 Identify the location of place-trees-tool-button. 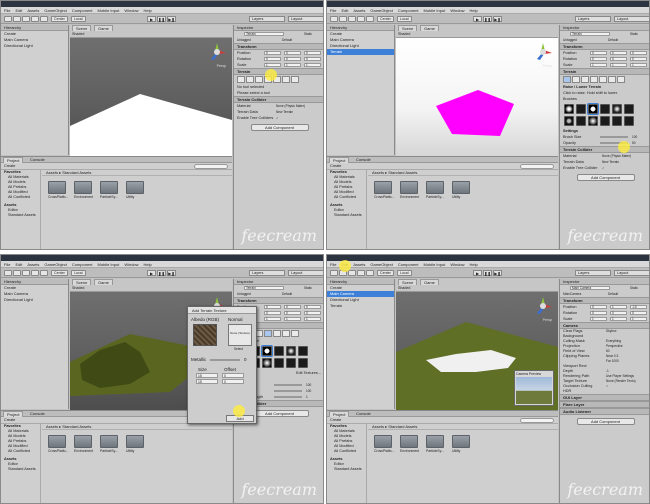
(603, 79).